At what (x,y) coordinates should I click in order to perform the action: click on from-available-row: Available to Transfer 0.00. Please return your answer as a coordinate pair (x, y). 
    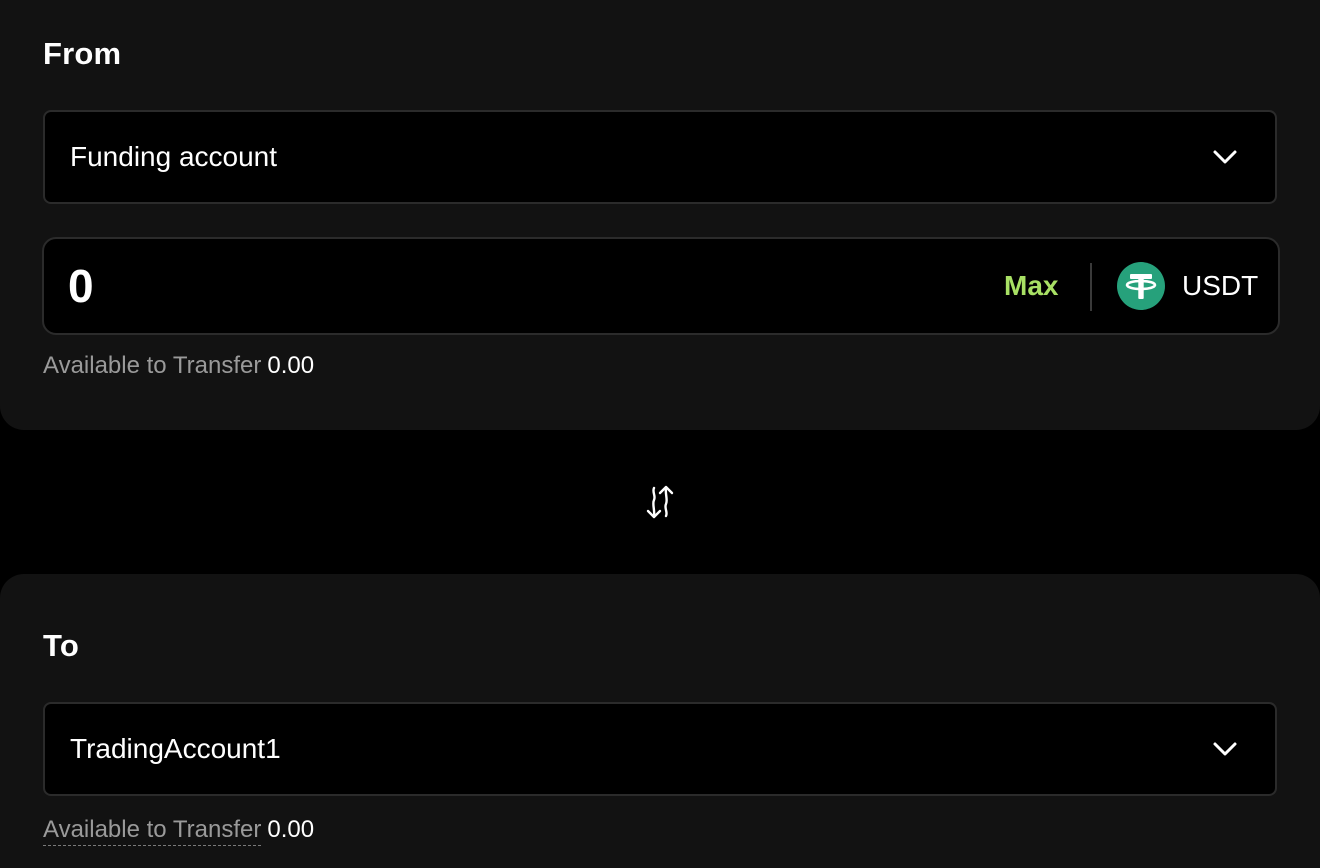
    Looking at the image, I should click on (178, 366).